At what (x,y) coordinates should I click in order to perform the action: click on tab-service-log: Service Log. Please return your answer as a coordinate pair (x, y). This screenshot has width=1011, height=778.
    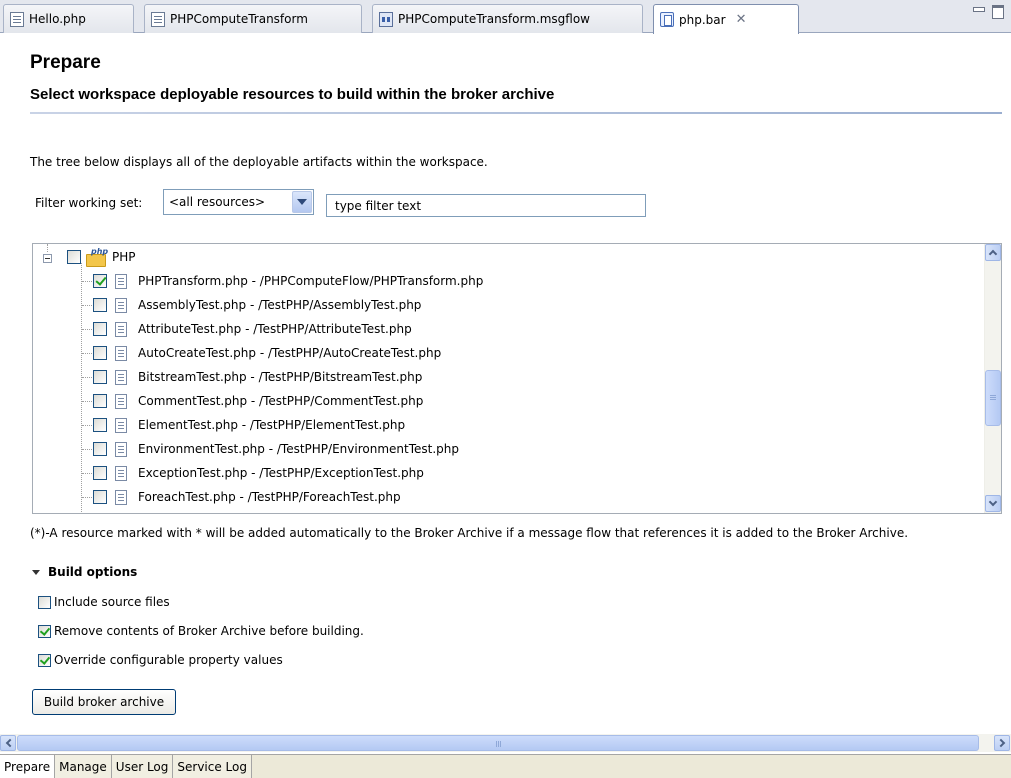
    Looking at the image, I should click on (212, 766).